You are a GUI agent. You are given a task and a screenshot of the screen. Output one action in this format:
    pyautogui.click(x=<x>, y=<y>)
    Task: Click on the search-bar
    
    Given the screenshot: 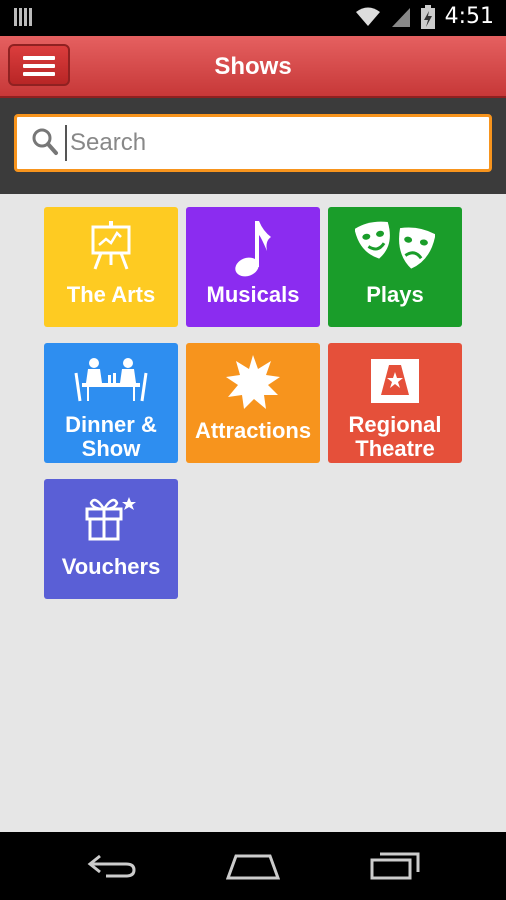 What is the action you would take?
    pyautogui.click(x=253, y=146)
    